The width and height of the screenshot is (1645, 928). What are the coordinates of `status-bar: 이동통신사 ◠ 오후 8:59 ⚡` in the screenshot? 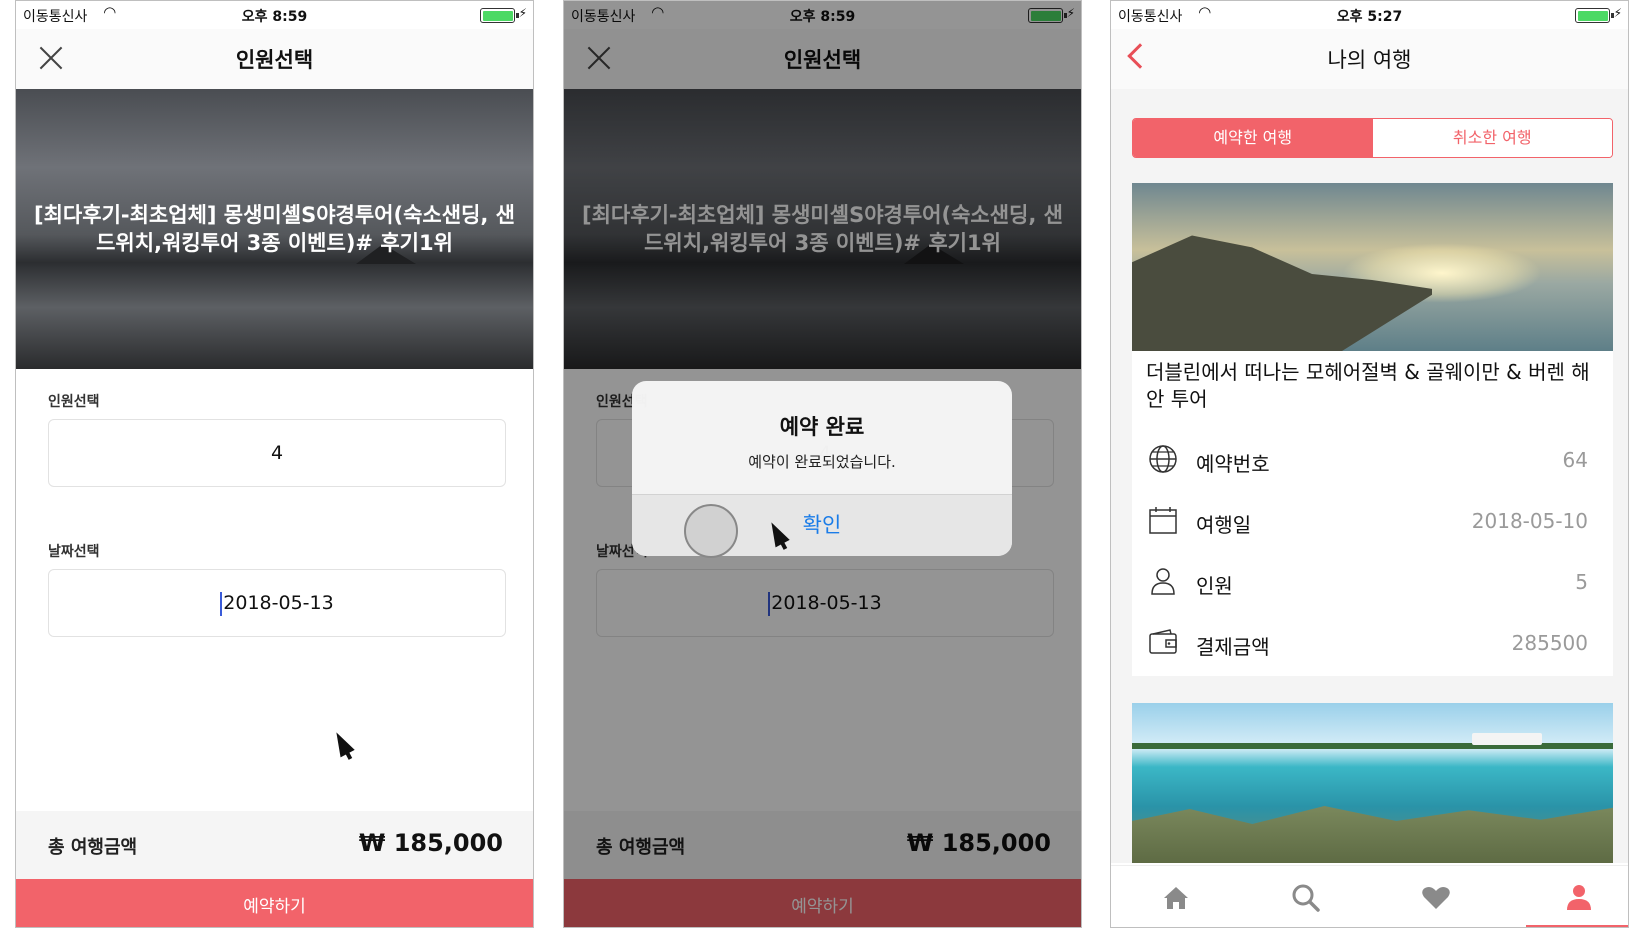 It's located at (274, 15).